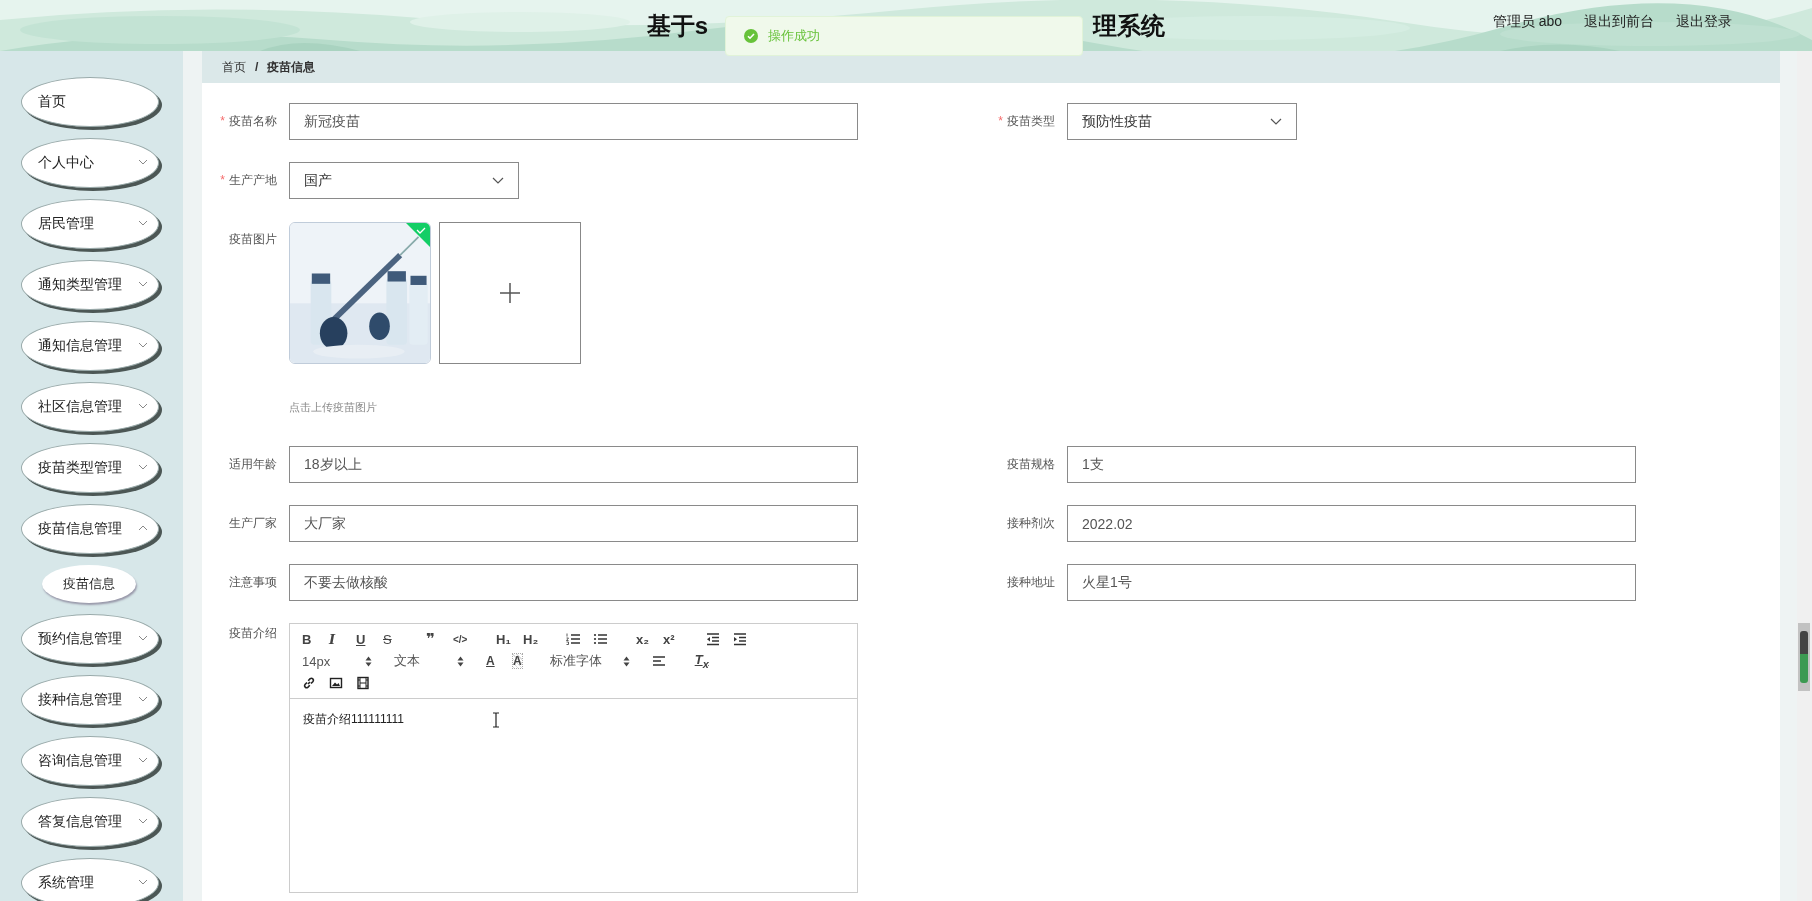  I want to click on image-icon, so click(336, 683).